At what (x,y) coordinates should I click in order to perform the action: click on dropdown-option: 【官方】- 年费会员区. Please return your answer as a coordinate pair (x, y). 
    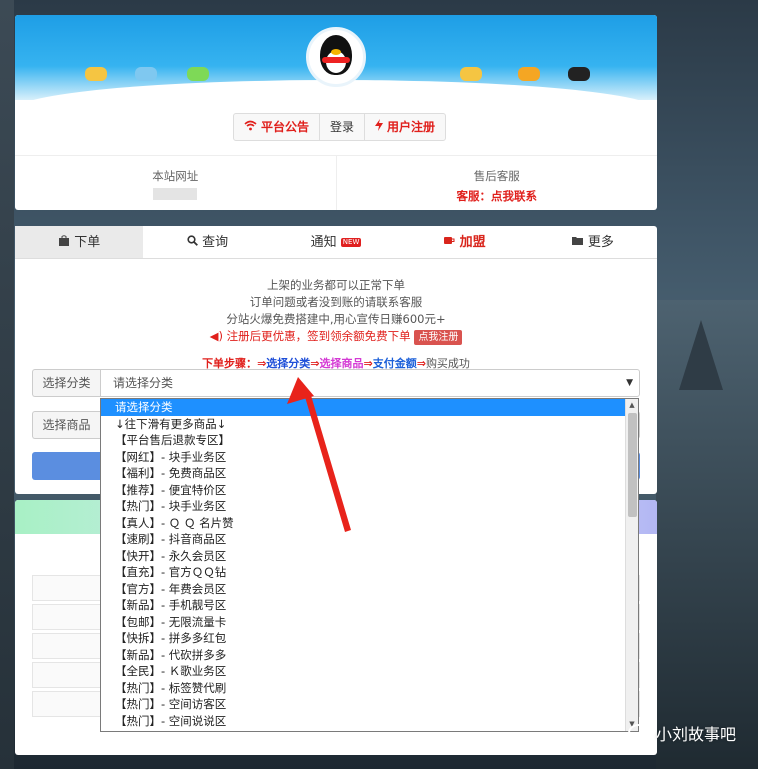
    Looking at the image, I should click on (369, 589).